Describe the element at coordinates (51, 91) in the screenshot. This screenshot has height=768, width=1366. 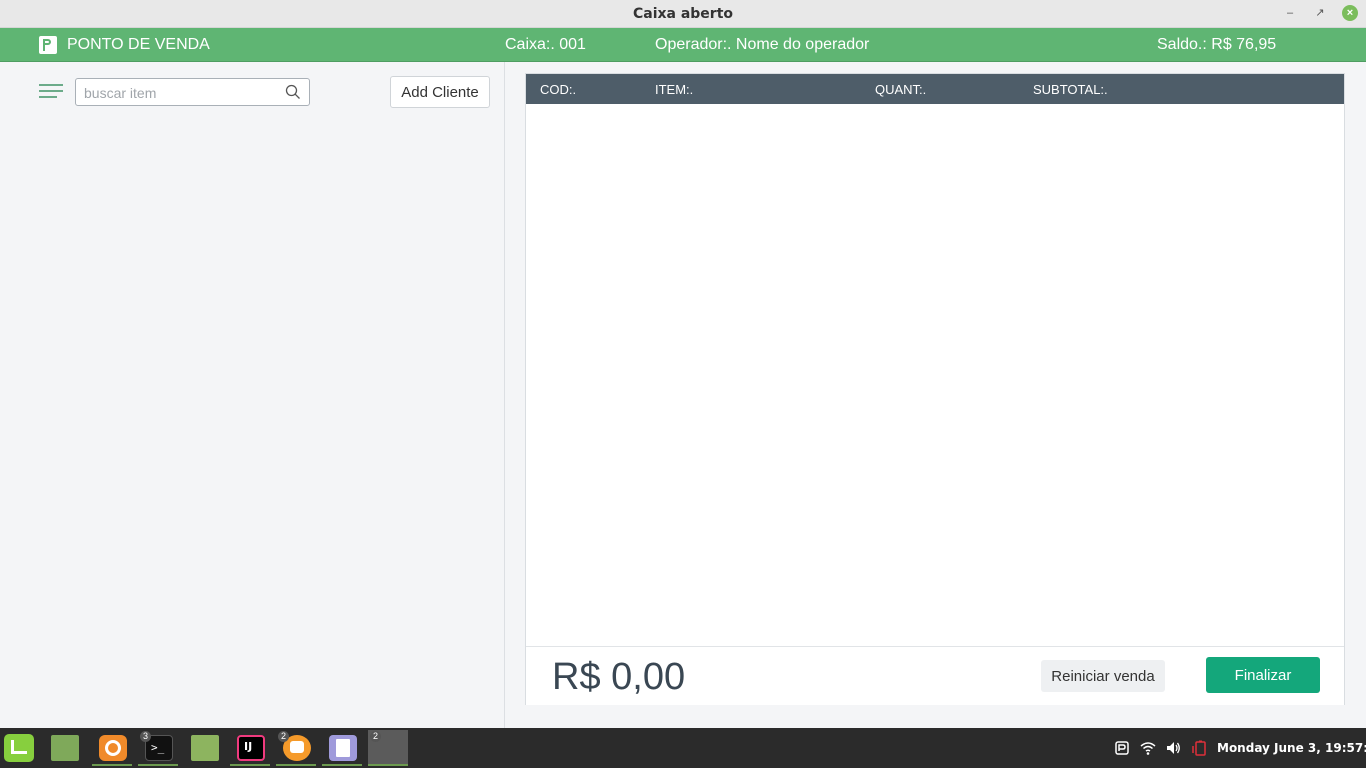
I see `hamburger-menu-icon` at that location.